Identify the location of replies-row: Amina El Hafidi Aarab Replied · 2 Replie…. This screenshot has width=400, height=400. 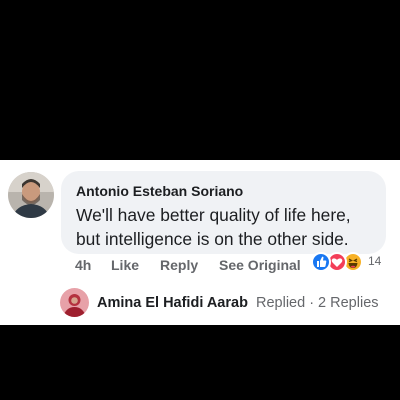
(230, 304).